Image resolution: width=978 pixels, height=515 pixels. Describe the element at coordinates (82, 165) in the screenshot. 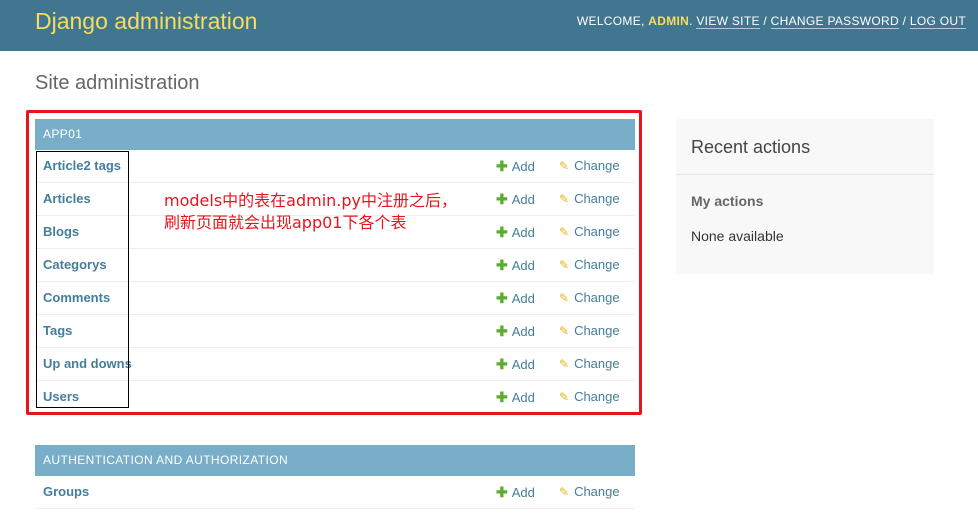

I see `model-link: Article2 tags` at that location.